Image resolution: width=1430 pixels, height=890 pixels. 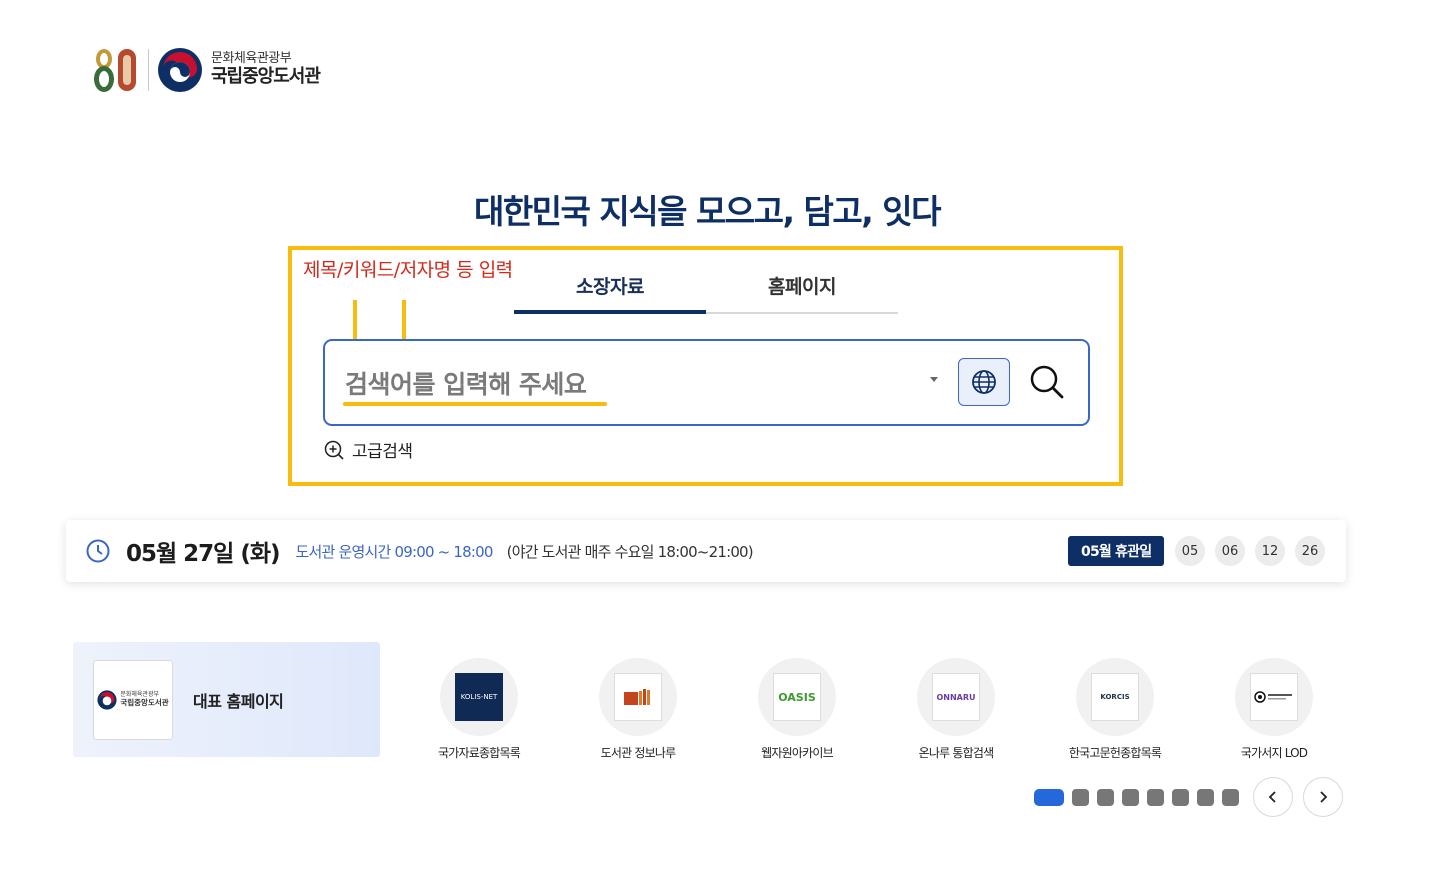 I want to click on lod-logo-icon, so click(x=1274, y=697).